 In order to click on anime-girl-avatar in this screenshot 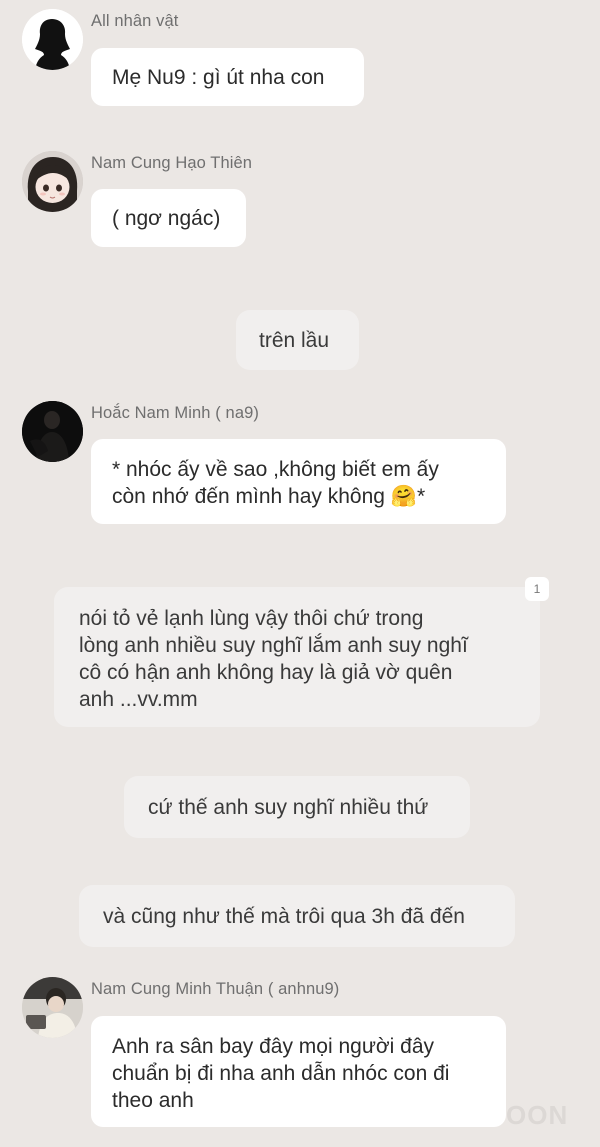, I will do `click(52, 181)`.